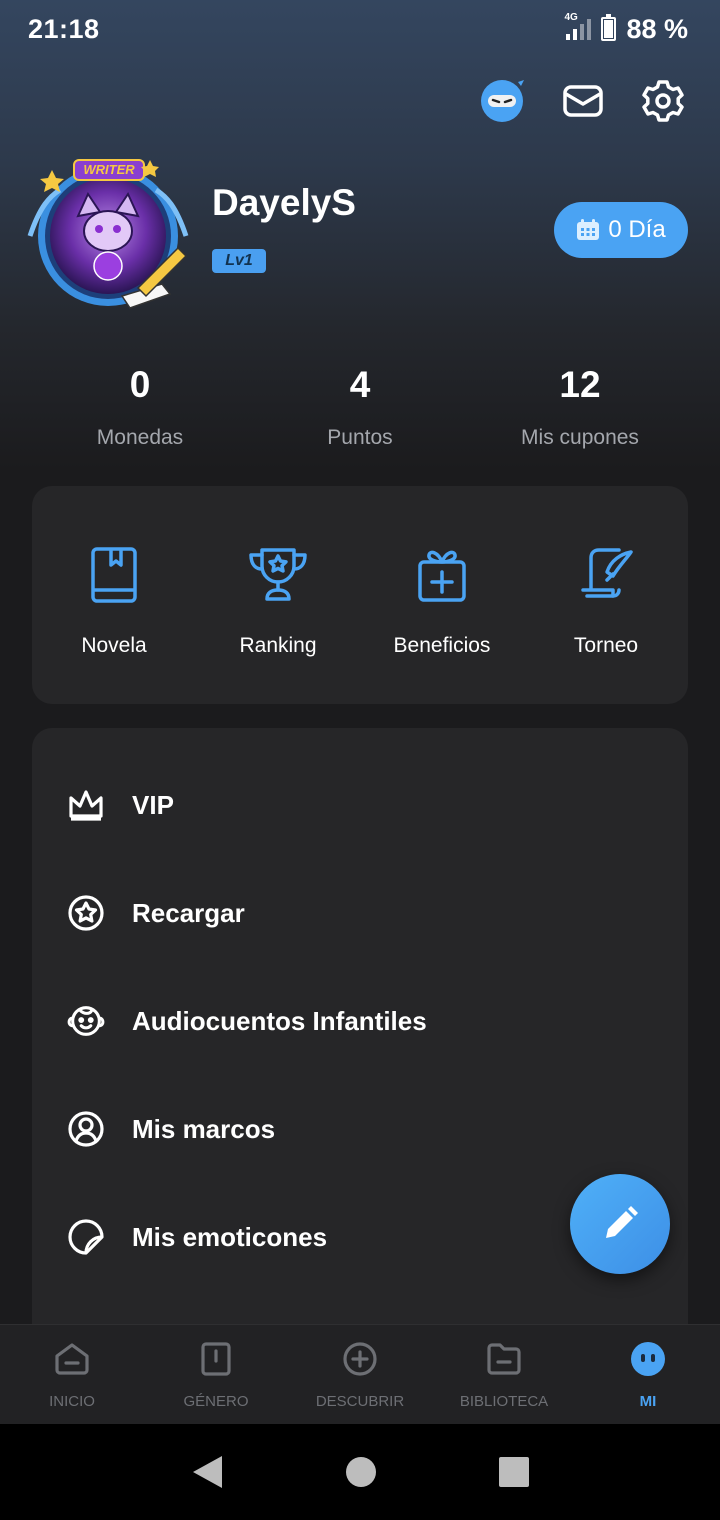 This screenshot has width=720, height=1520. I want to click on write-fab-button, so click(620, 1224).